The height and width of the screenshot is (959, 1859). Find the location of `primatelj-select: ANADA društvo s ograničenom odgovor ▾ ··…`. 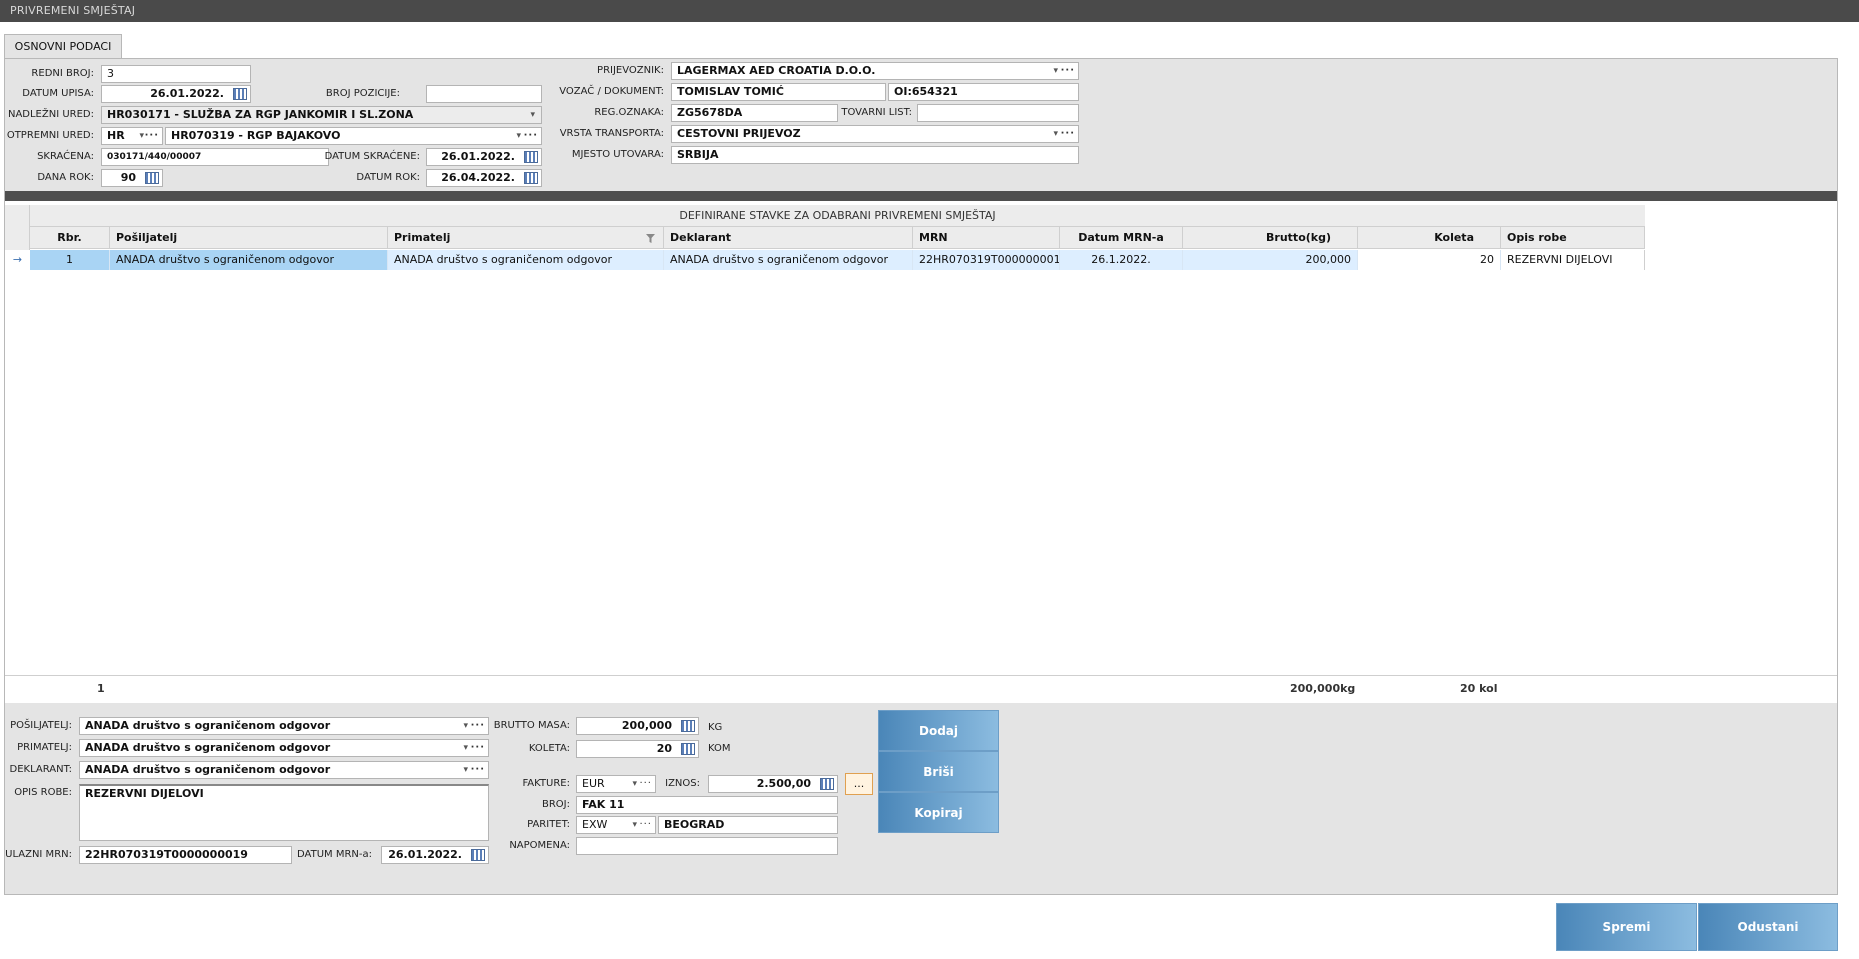

primatelj-select: ANADA društvo s ograničenom odgovor ▾ ··… is located at coordinates (284, 748).